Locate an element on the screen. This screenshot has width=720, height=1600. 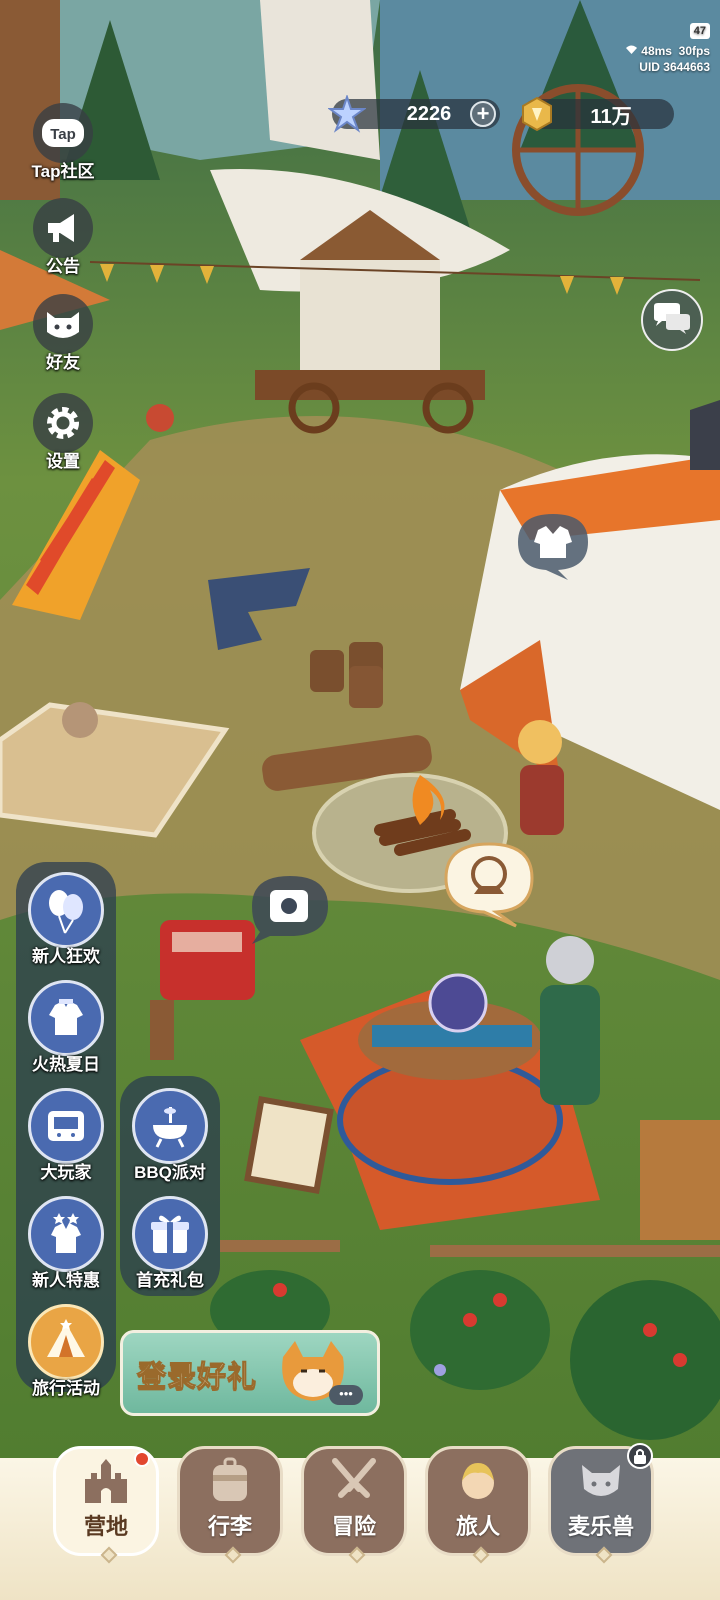
tap-community-button: Tap Tap社区 is located at coordinates (63, 142).